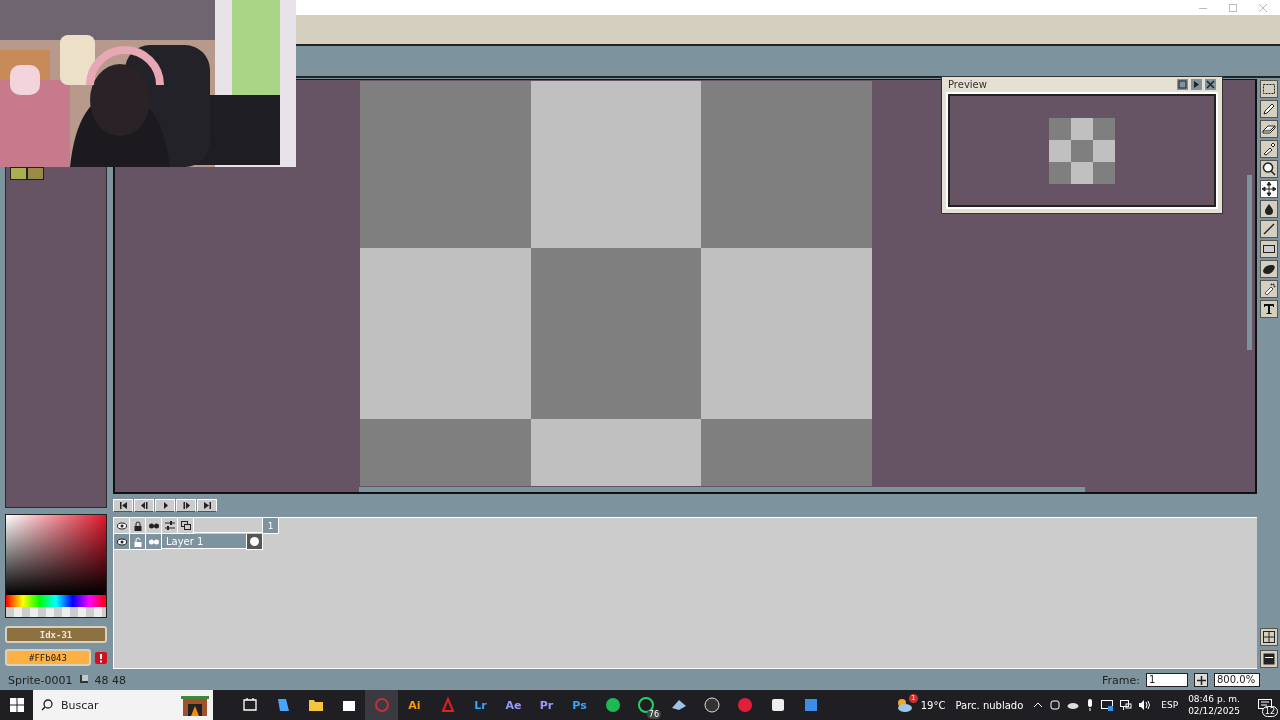 The width and height of the screenshot is (1280, 720). Describe the element at coordinates (47, 705) in the screenshot. I see `search-icon` at that location.